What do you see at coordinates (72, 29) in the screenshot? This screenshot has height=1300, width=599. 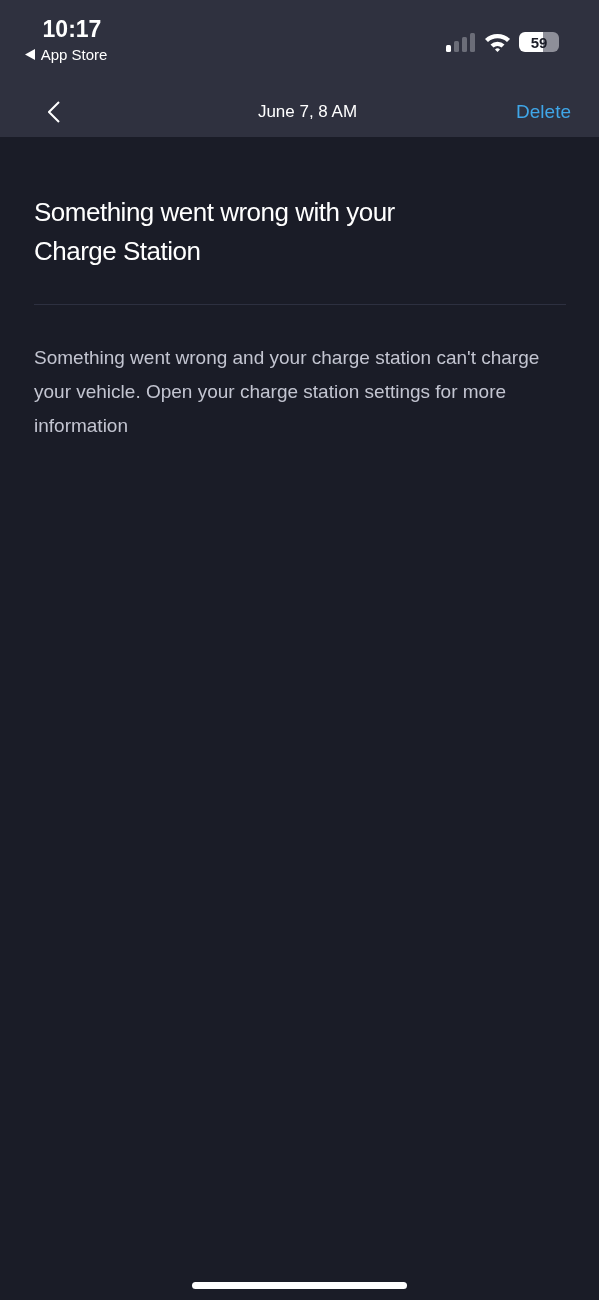 I see `status-time: 10:17` at bounding box center [72, 29].